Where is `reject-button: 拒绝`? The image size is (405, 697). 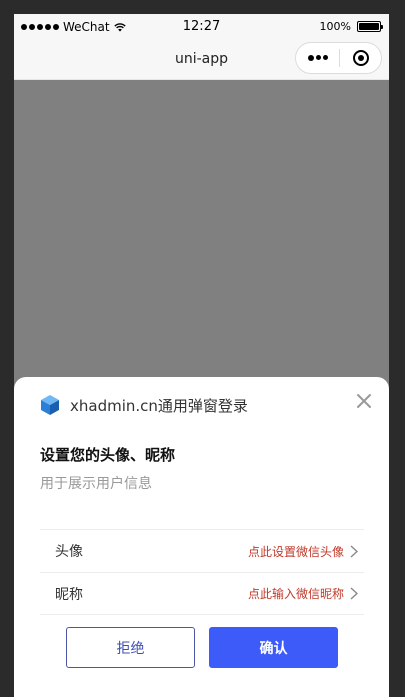
reject-button: 拒绝 is located at coordinates (130, 647).